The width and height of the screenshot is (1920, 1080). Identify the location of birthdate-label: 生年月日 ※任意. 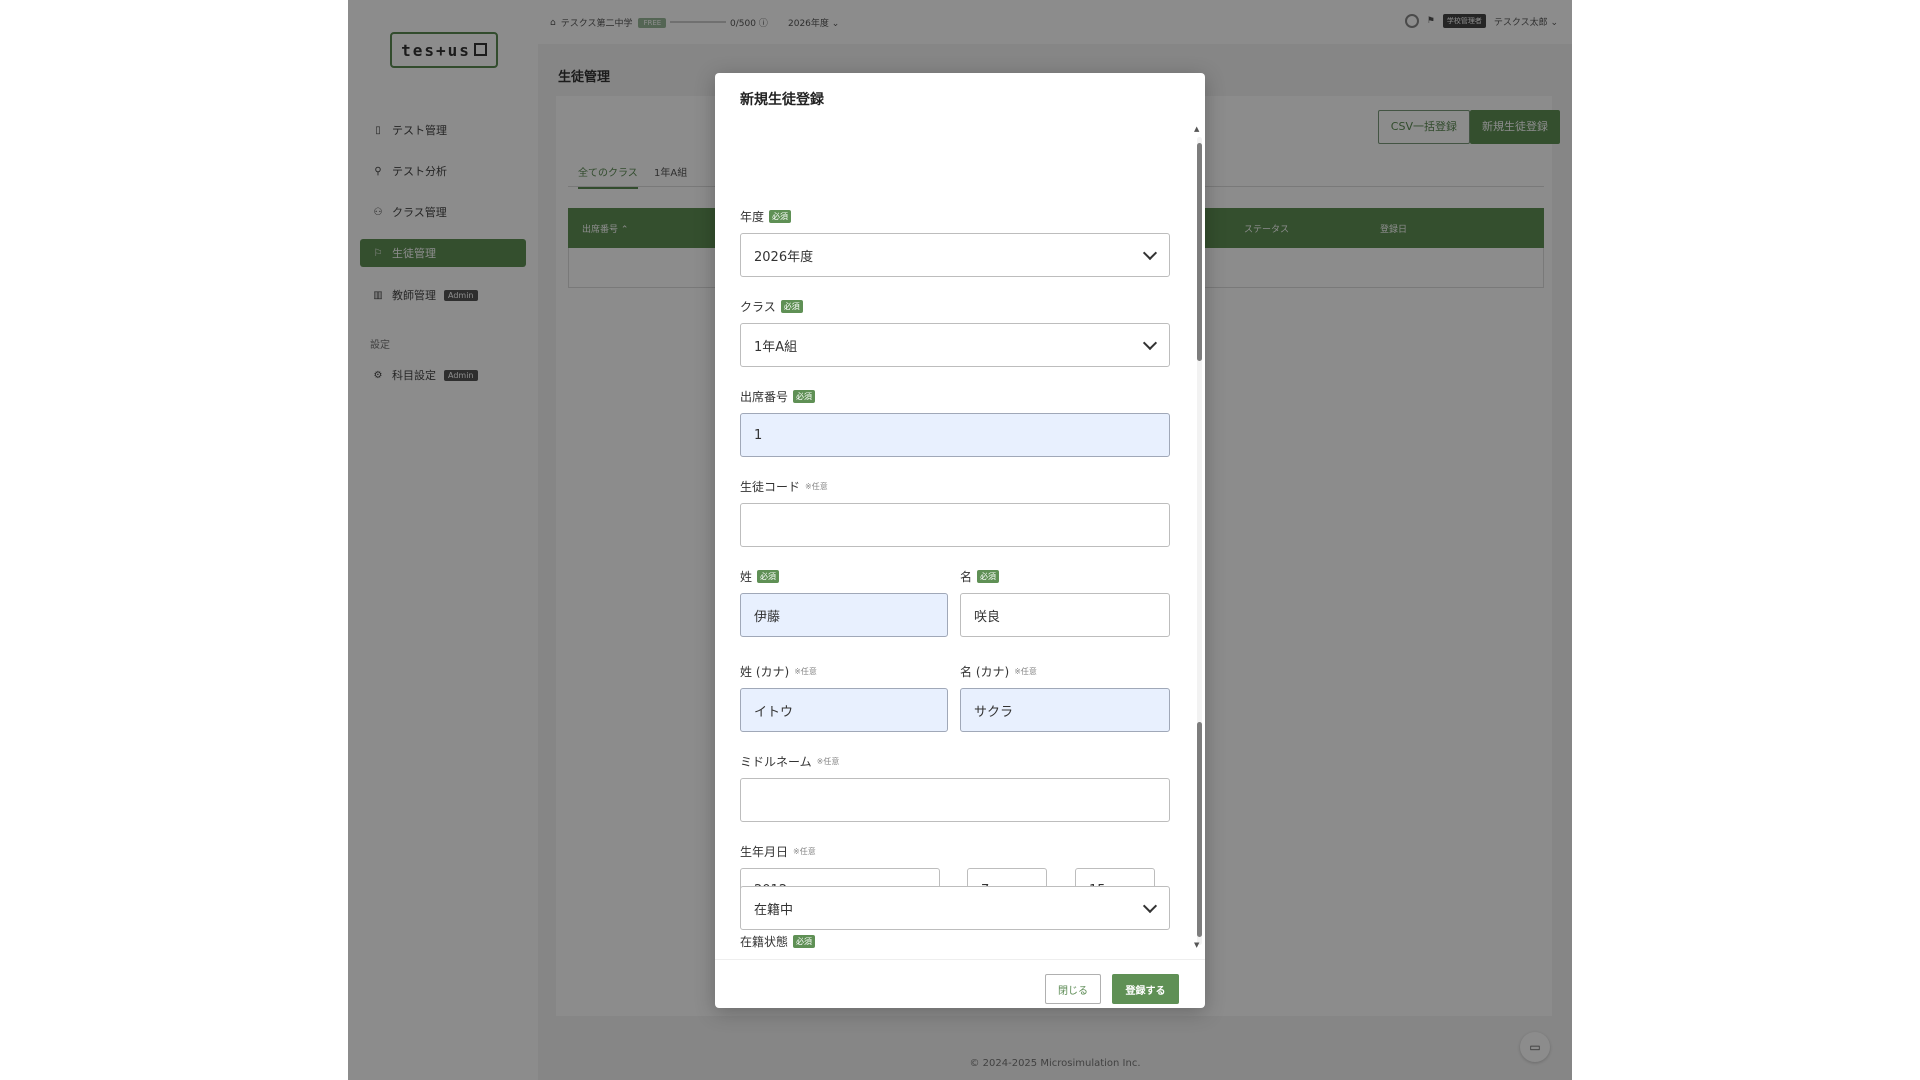
(778, 852).